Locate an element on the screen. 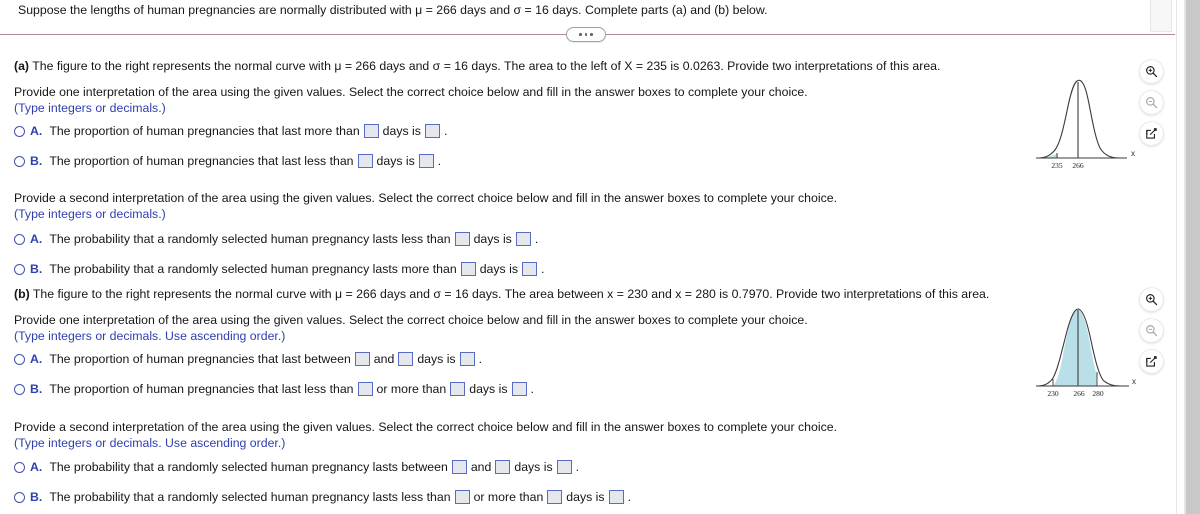 Image resolution: width=1200 pixels, height=514 pixels. figure-a-tools is located at coordinates (1154, 106).